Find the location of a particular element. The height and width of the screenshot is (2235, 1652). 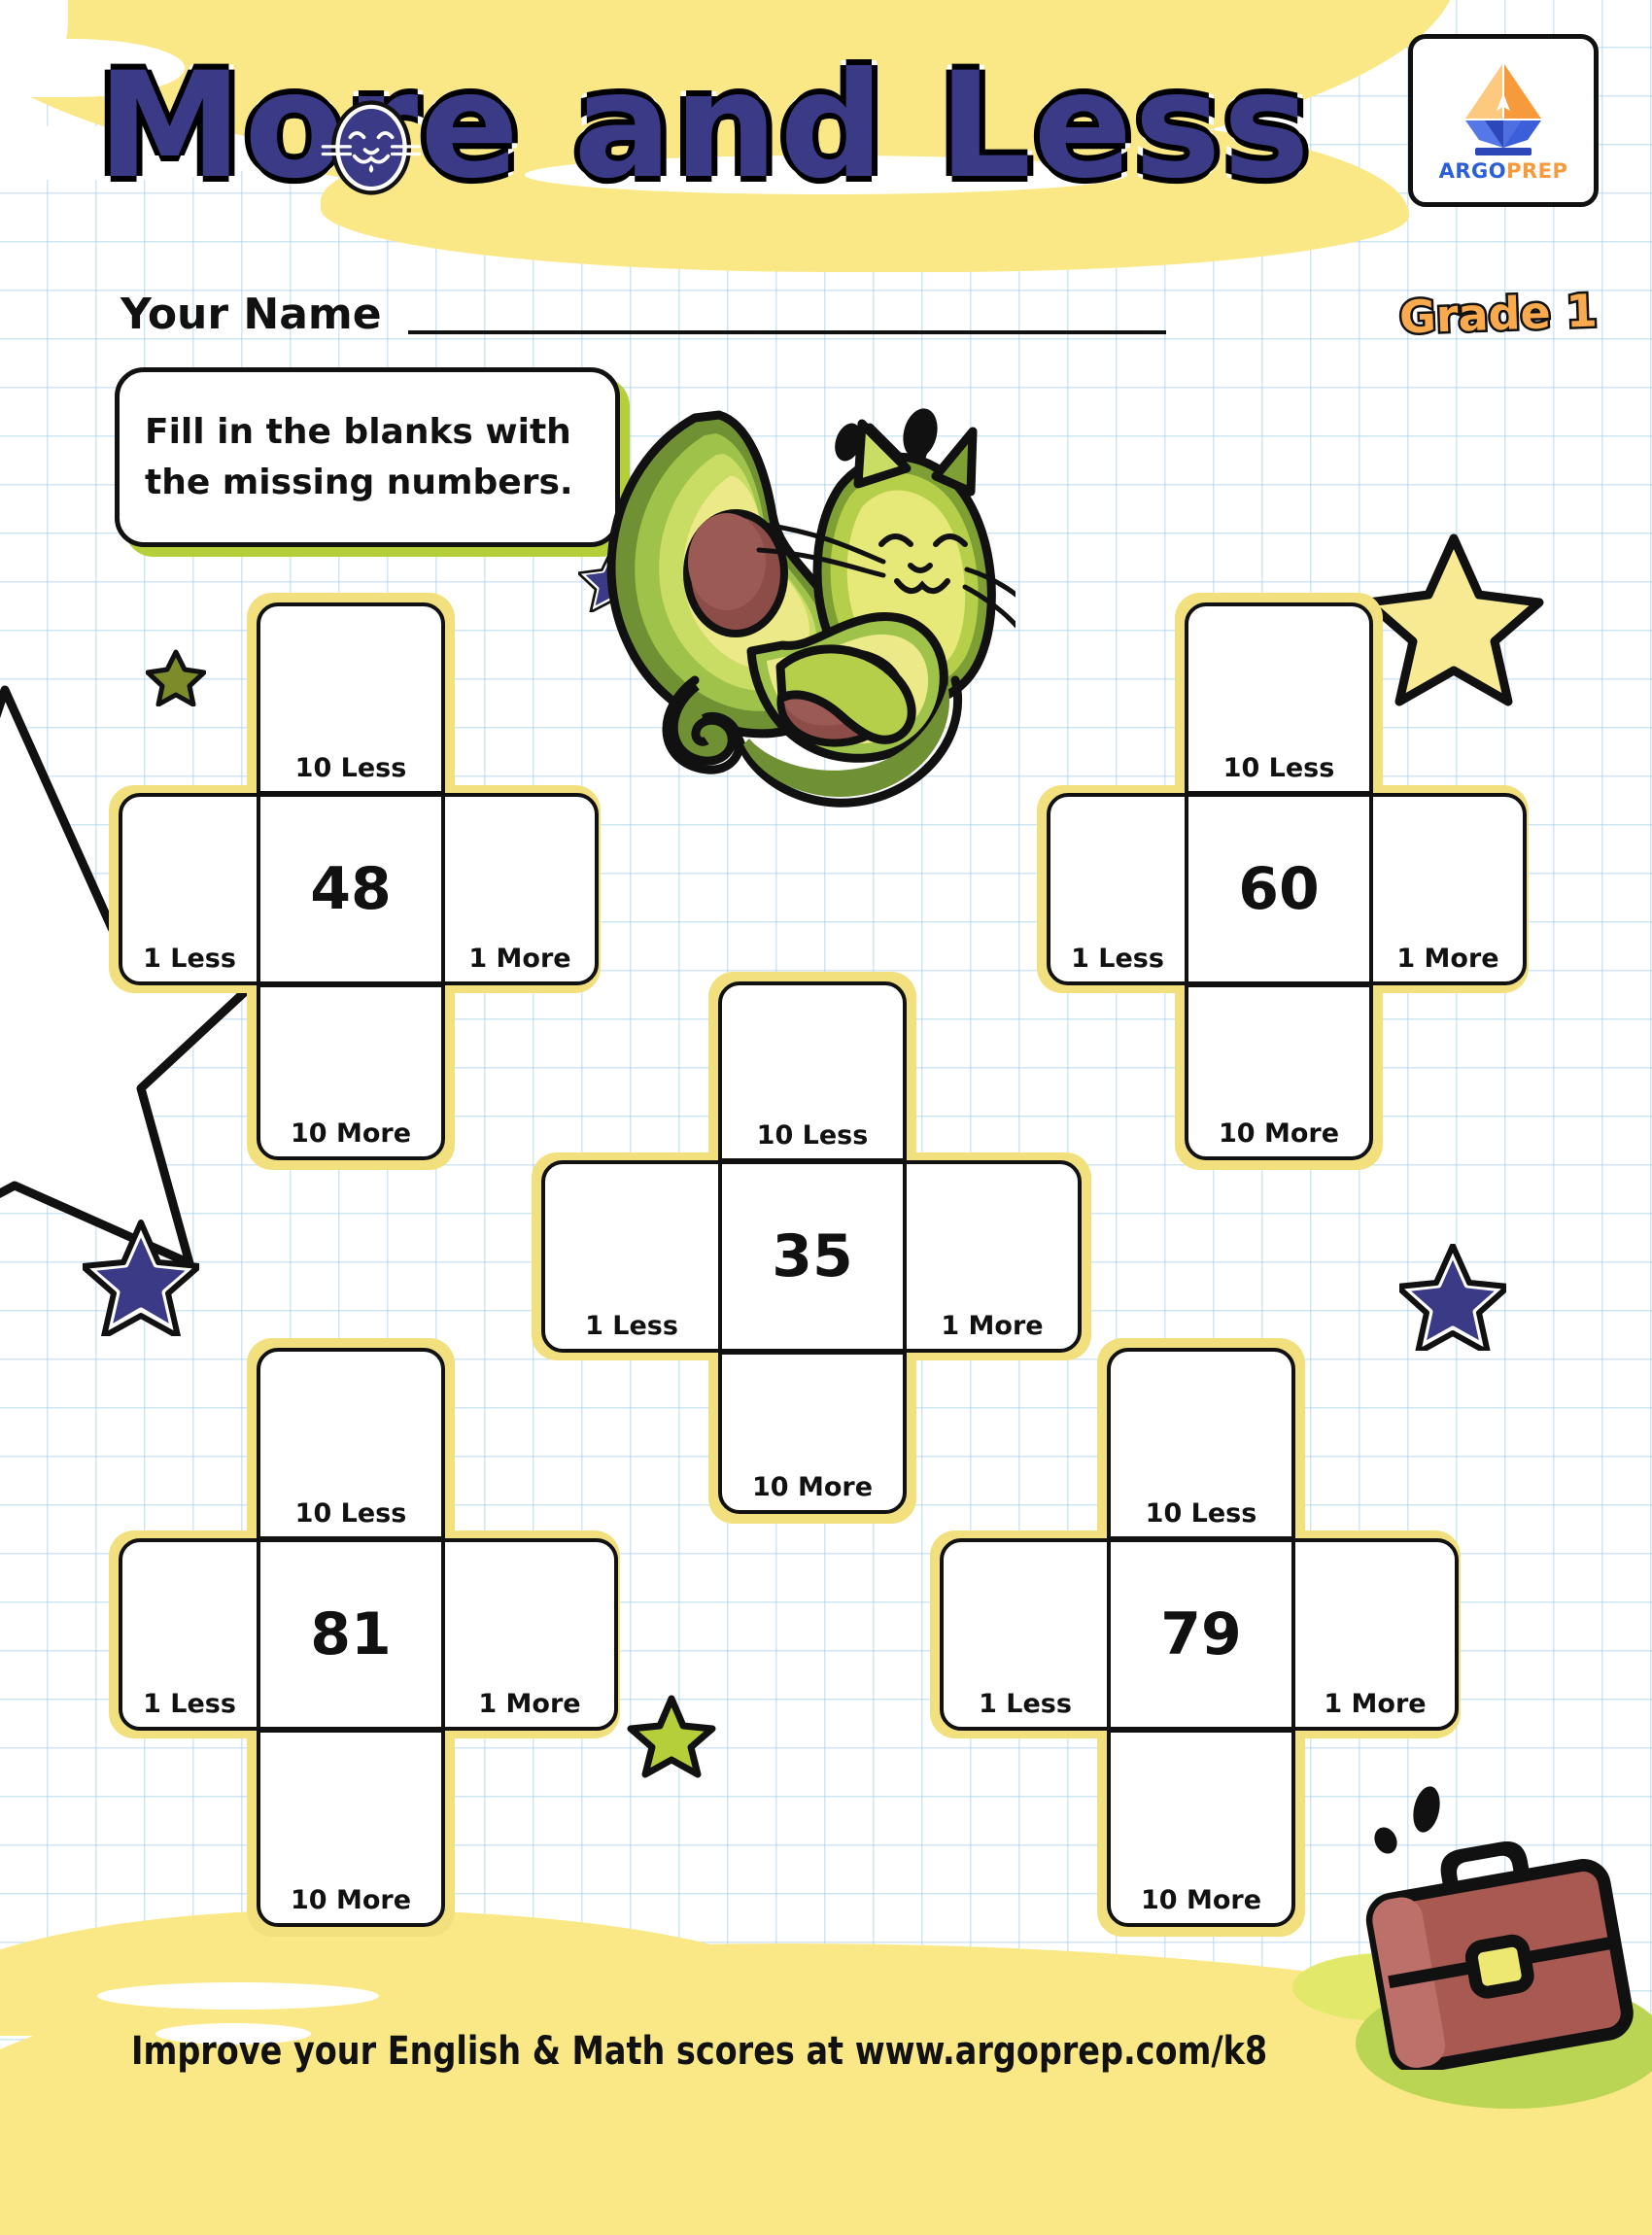

problem-cross-4: 10 Less 1 Less 81 1 More 10 More is located at coordinates (365, 1637).